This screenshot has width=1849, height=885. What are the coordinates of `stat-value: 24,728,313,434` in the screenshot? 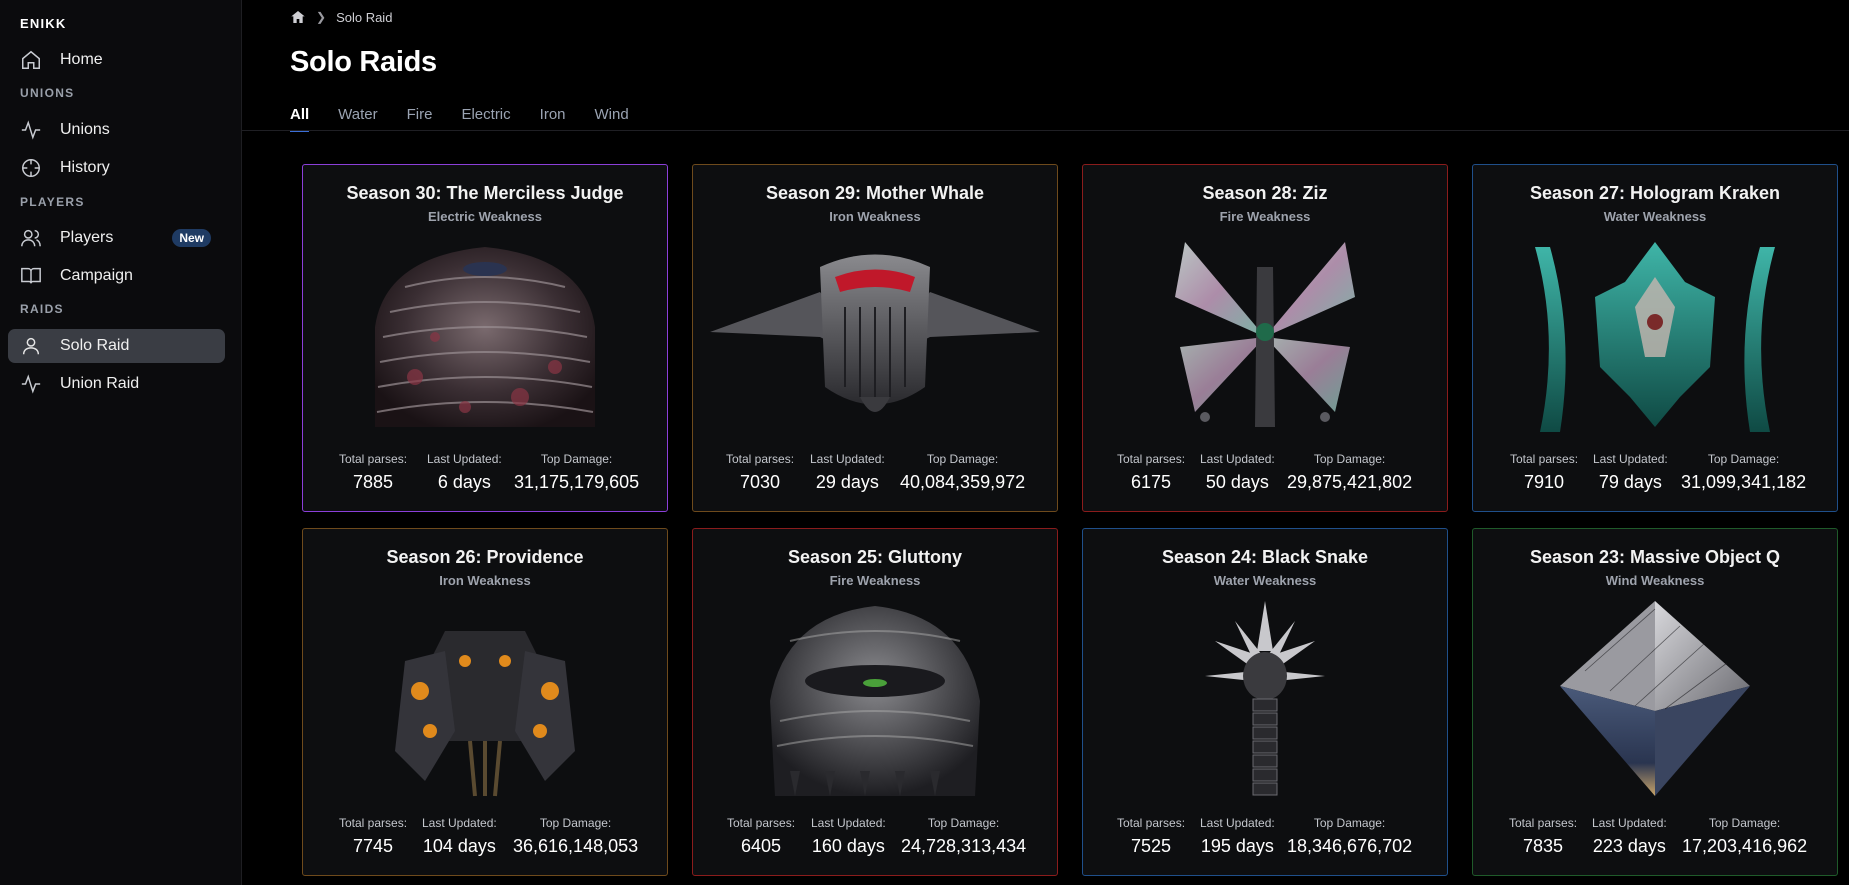 It's located at (964, 846).